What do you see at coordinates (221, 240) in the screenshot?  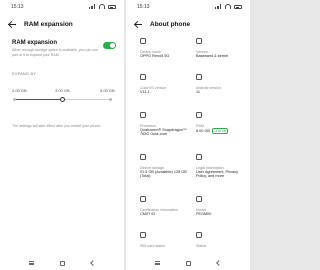 I see `status-cell: Status` at bounding box center [221, 240].